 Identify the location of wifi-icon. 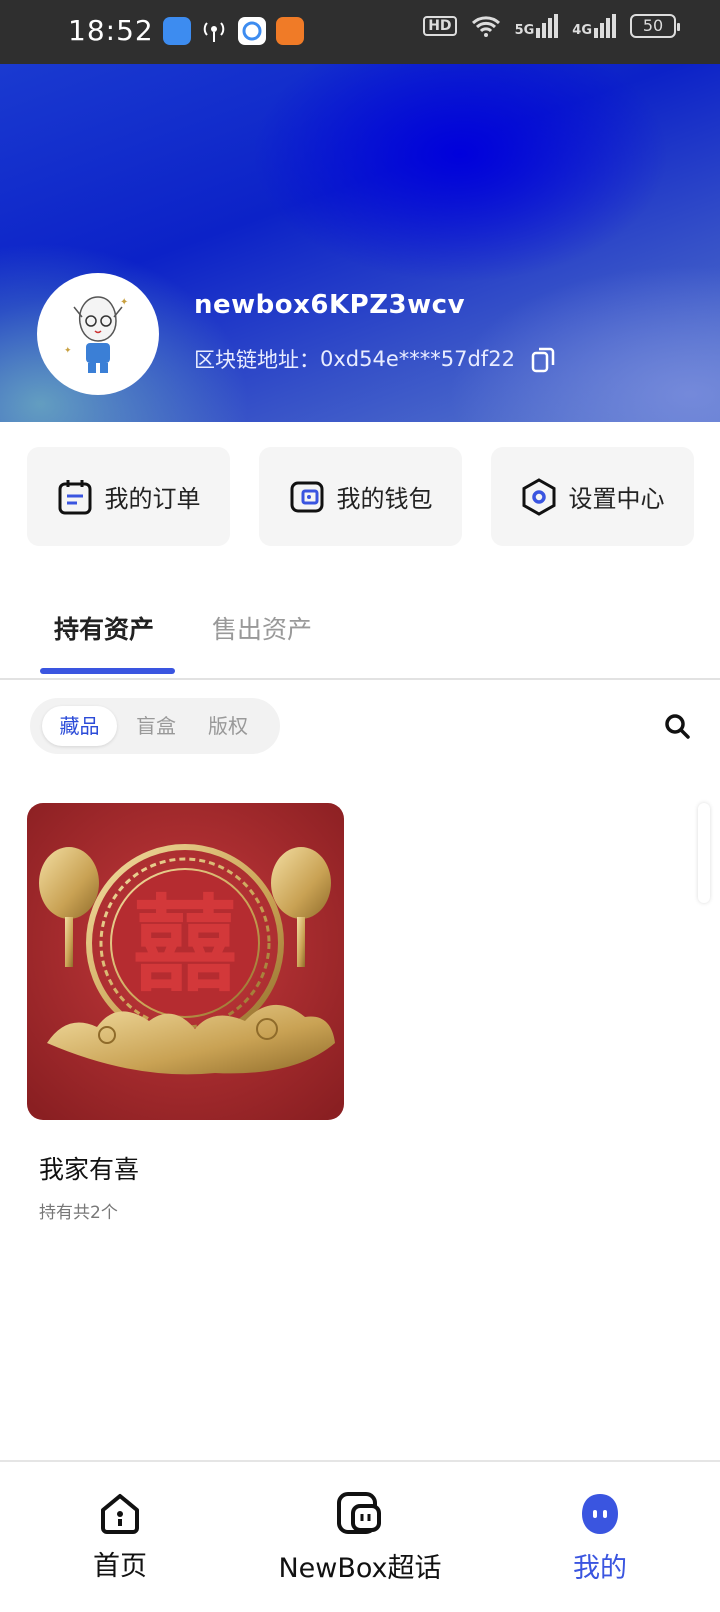
(485, 26).